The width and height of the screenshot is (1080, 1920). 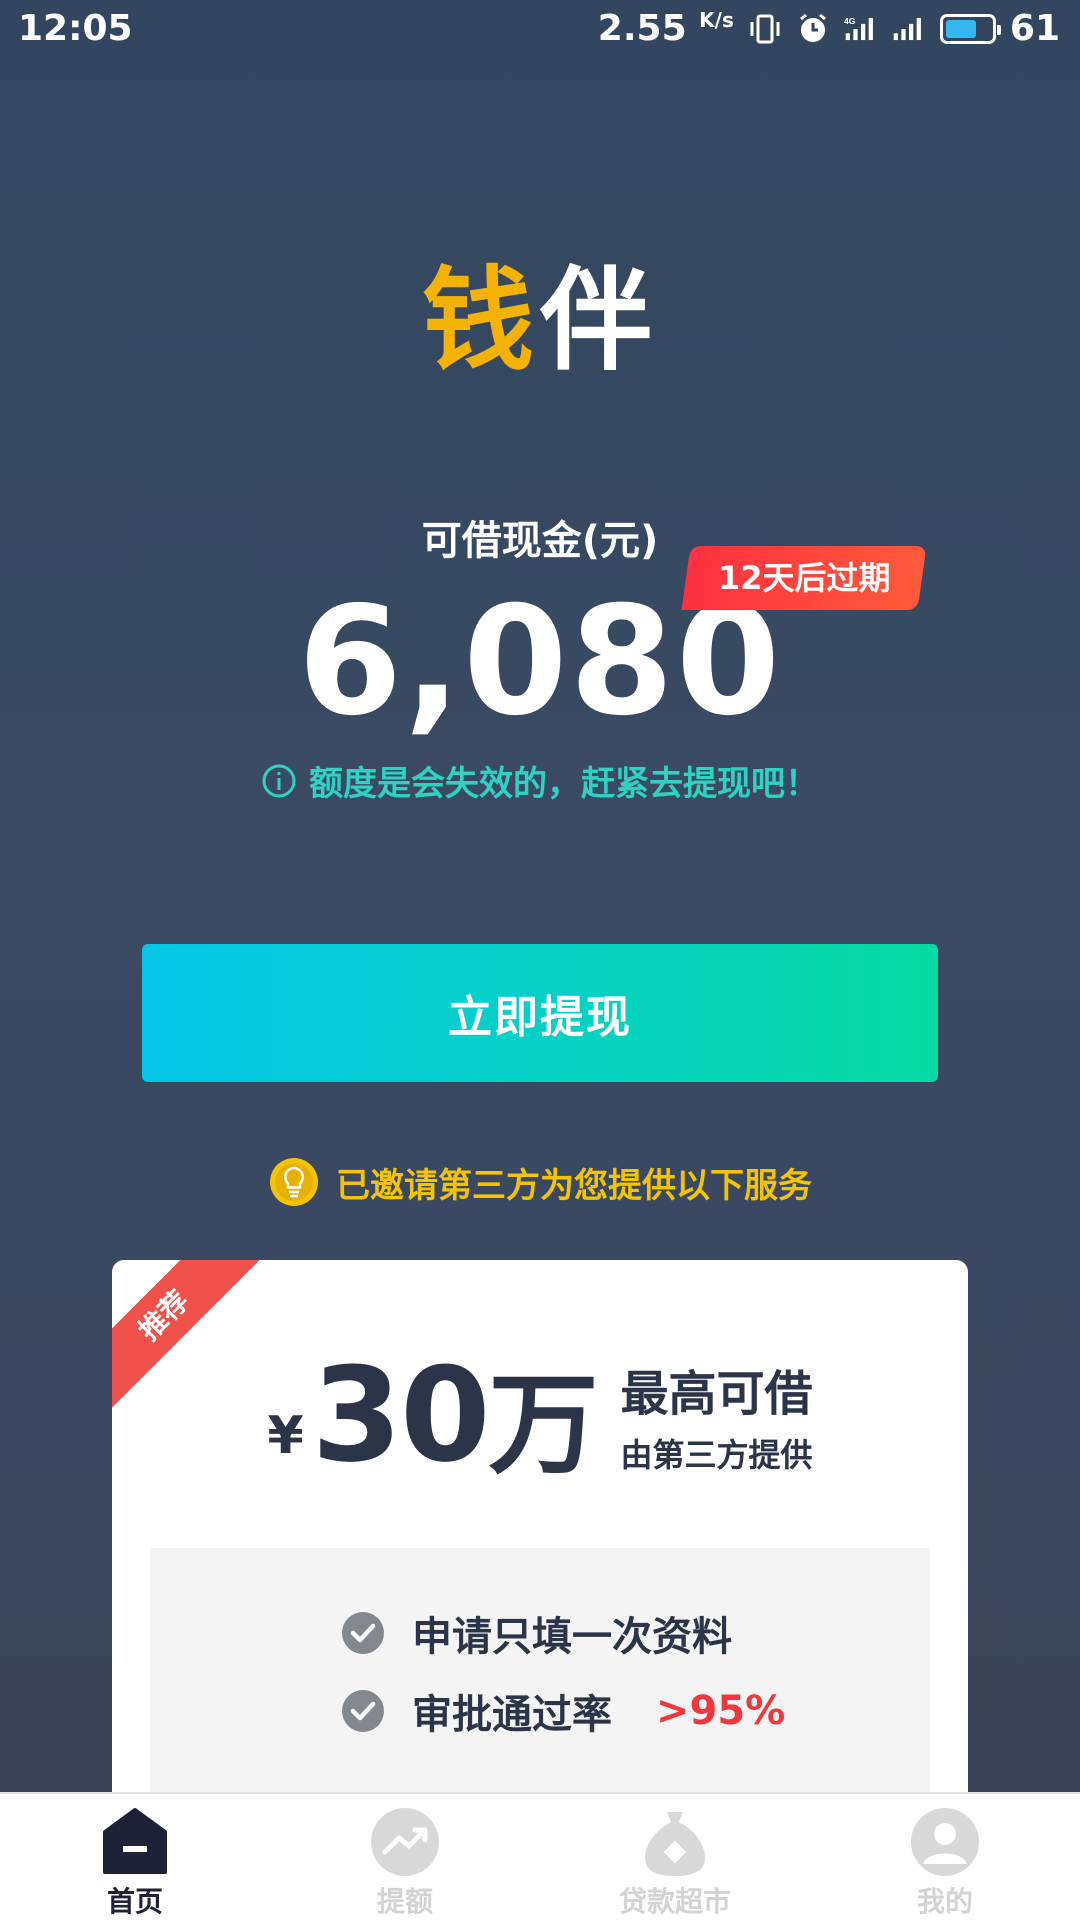 What do you see at coordinates (765, 28) in the screenshot?
I see `vibrate-icon` at bounding box center [765, 28].